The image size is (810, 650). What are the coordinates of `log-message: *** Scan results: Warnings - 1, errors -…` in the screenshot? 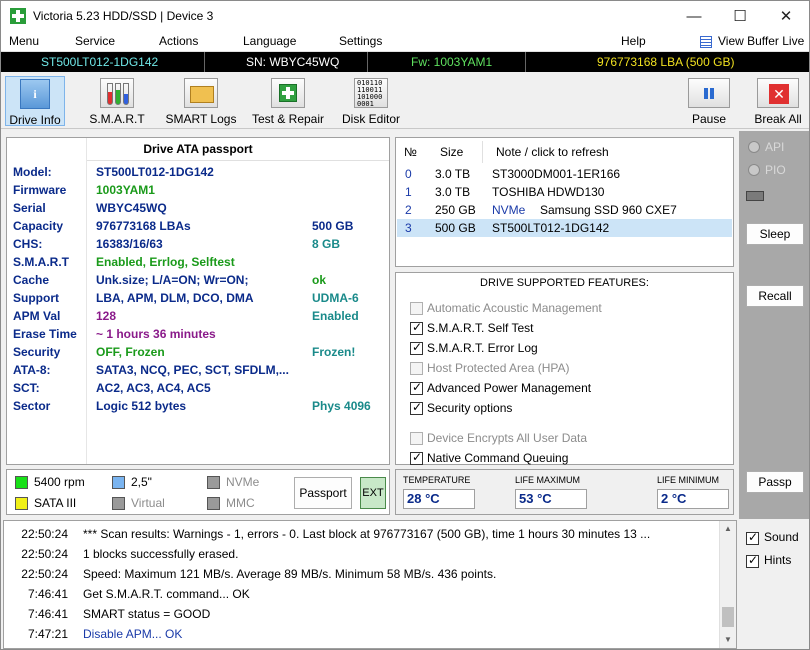 It's located at (367, 534).